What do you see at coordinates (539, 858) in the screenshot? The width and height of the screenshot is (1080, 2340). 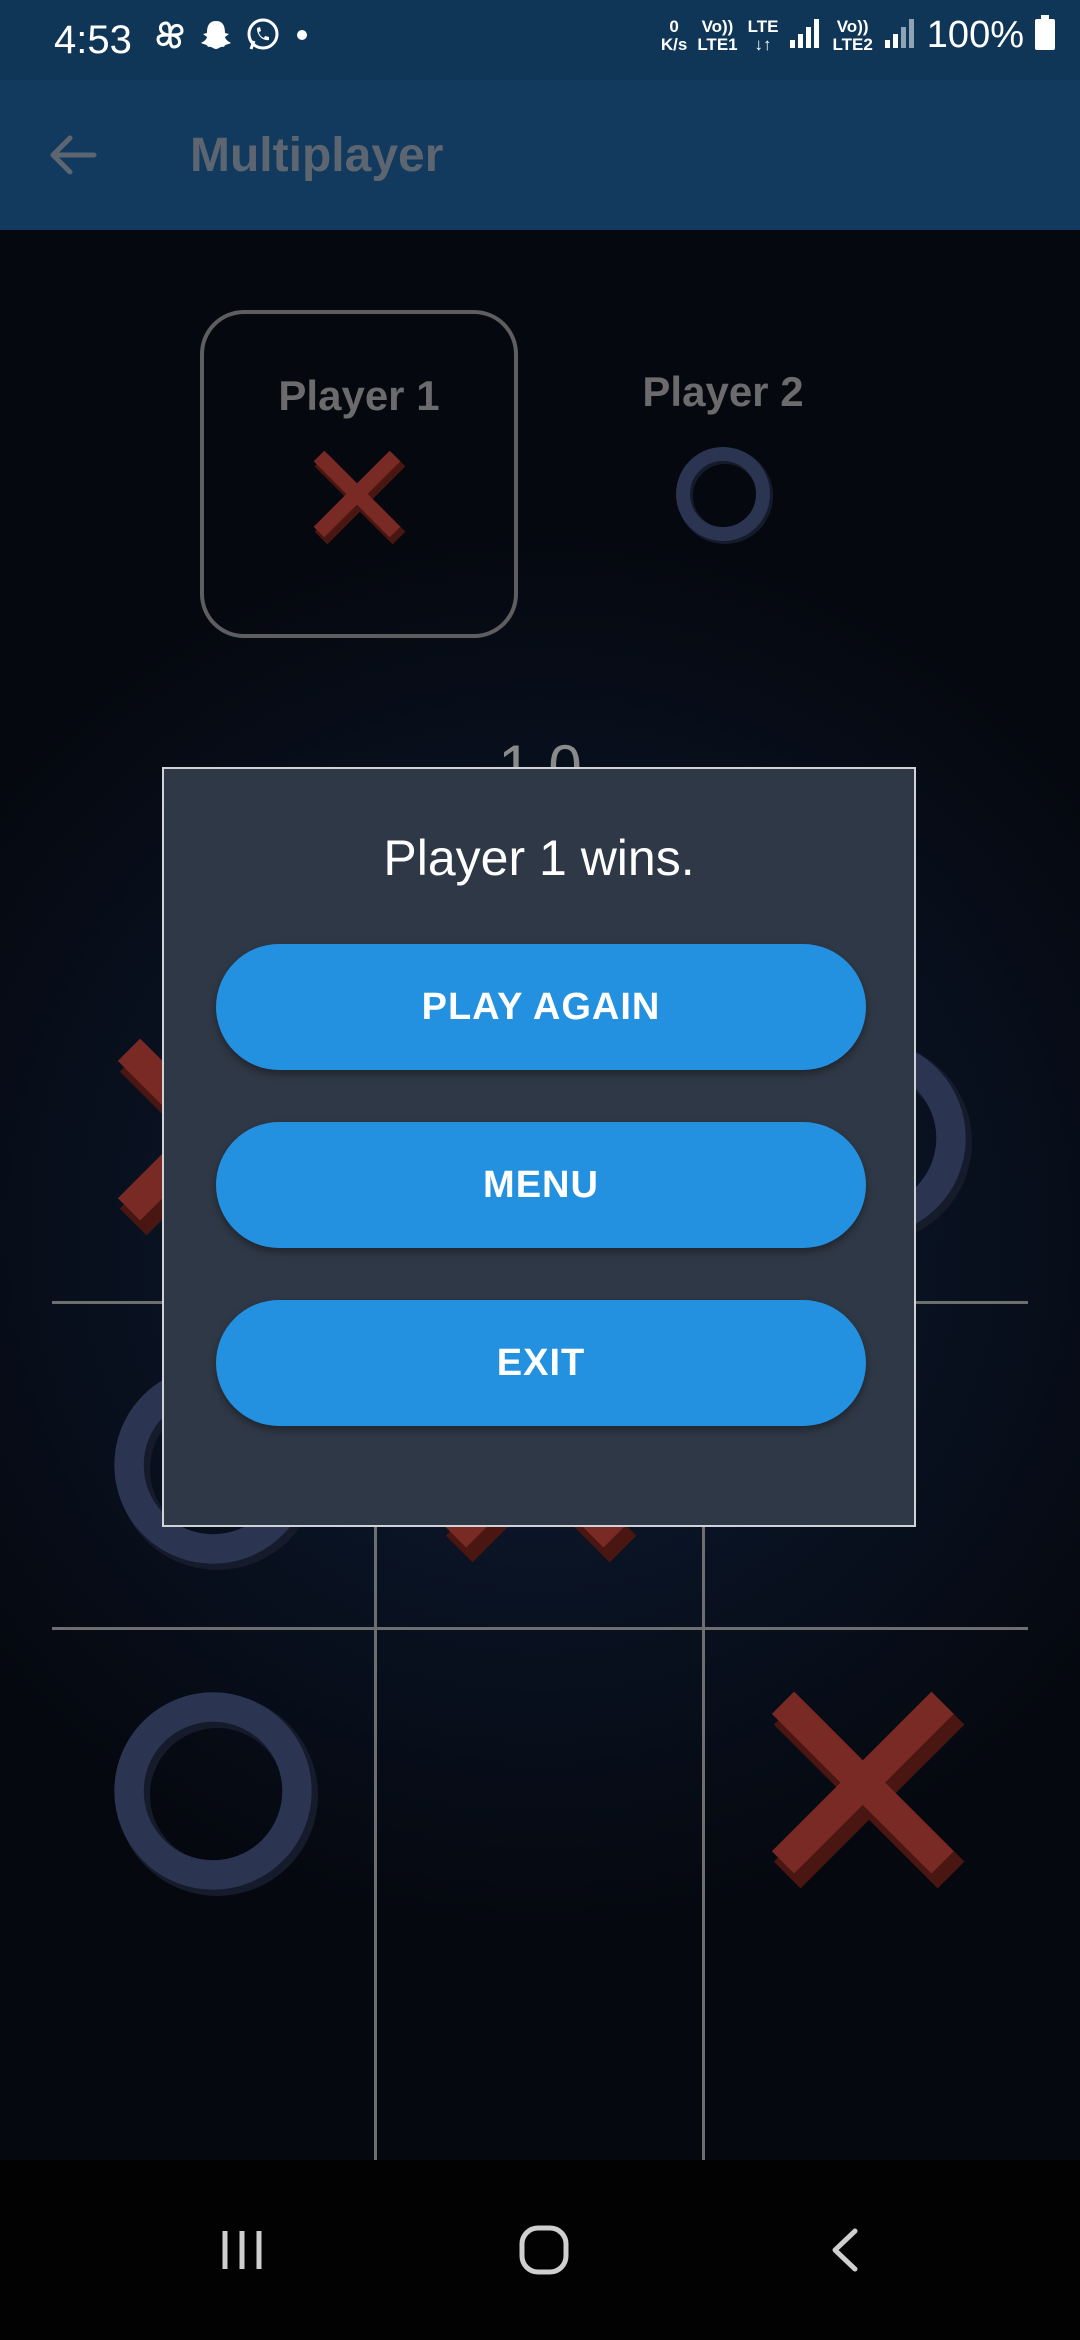 I see `win-message: Player 1 wins.` at bounding box center [539, 858].